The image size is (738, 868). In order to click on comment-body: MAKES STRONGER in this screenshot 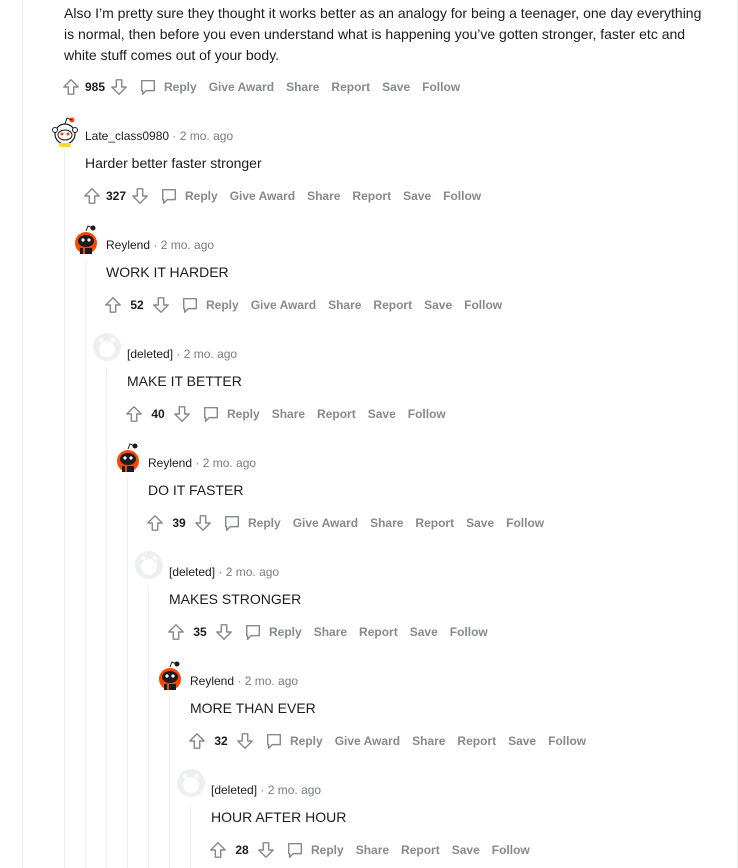, I will do `click(235, 599)`.